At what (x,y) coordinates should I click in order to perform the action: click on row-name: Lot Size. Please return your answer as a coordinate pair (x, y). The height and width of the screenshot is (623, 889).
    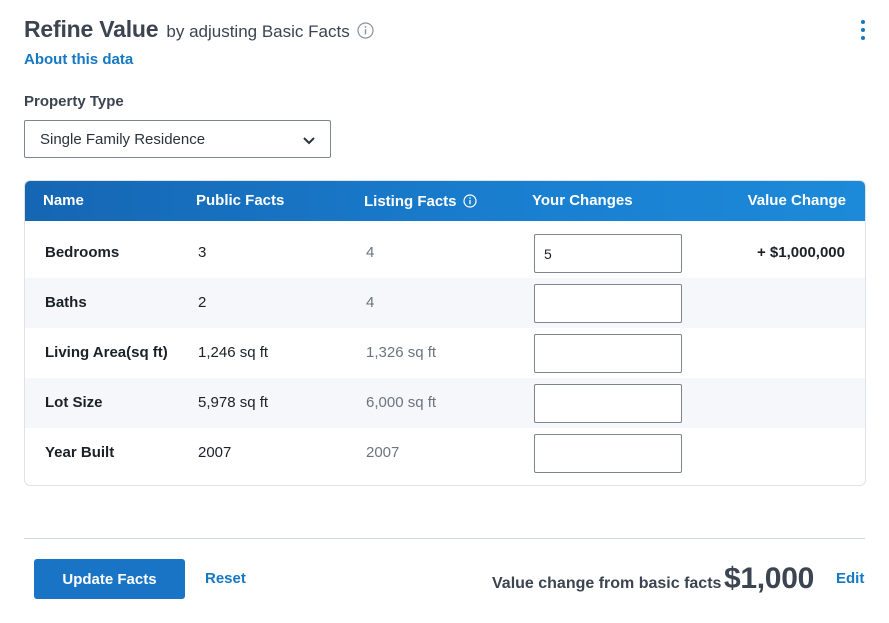
    Looking at the image, I should click on (74, 402).